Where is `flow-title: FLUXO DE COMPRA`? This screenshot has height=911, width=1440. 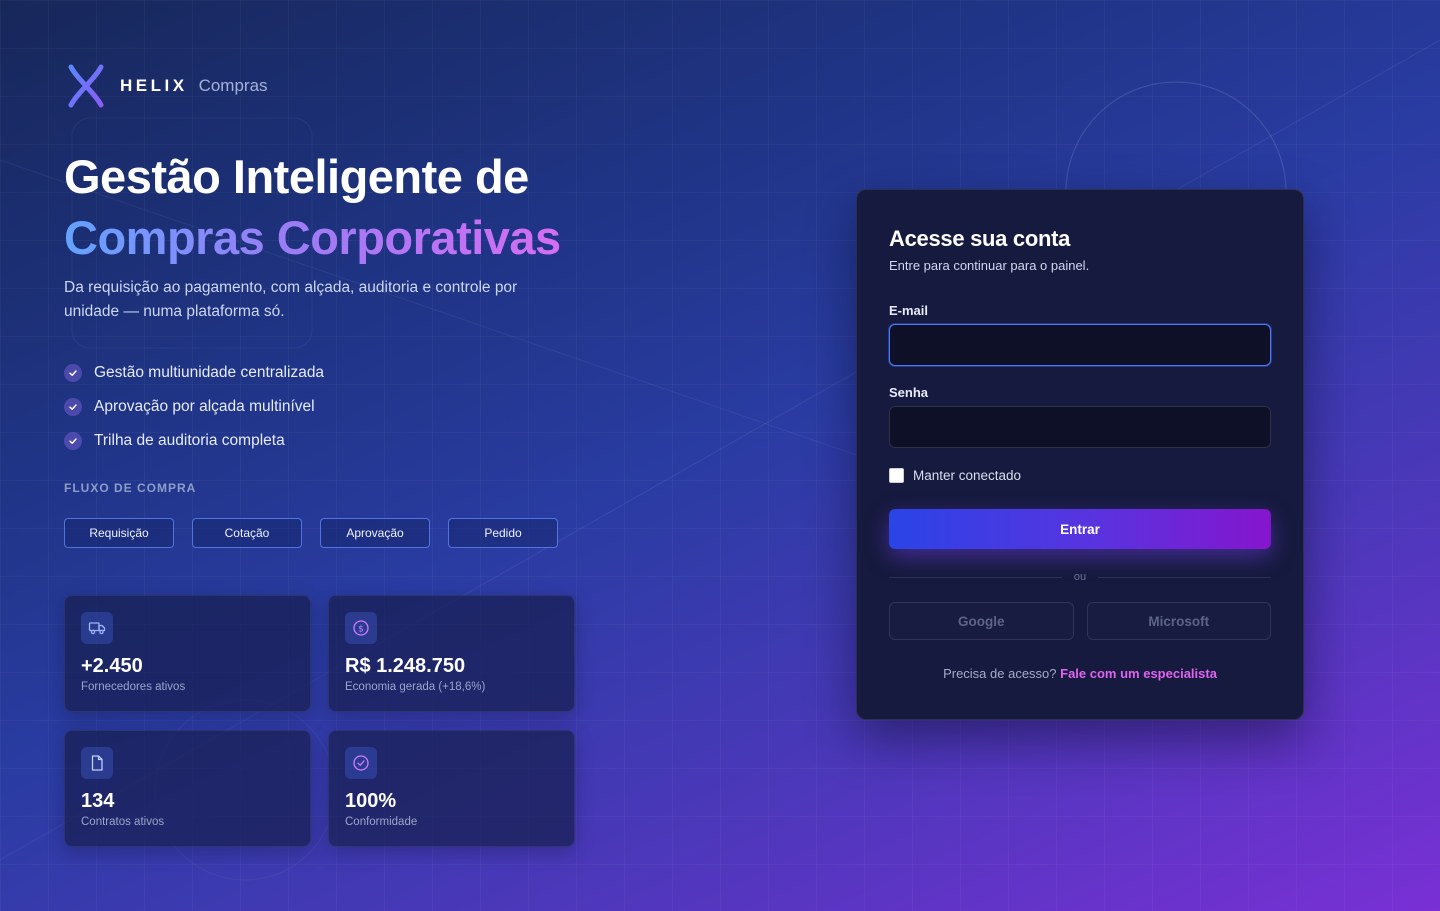 flow-title: FLUXO DE COMPRA is located at coordinates (130, 488).